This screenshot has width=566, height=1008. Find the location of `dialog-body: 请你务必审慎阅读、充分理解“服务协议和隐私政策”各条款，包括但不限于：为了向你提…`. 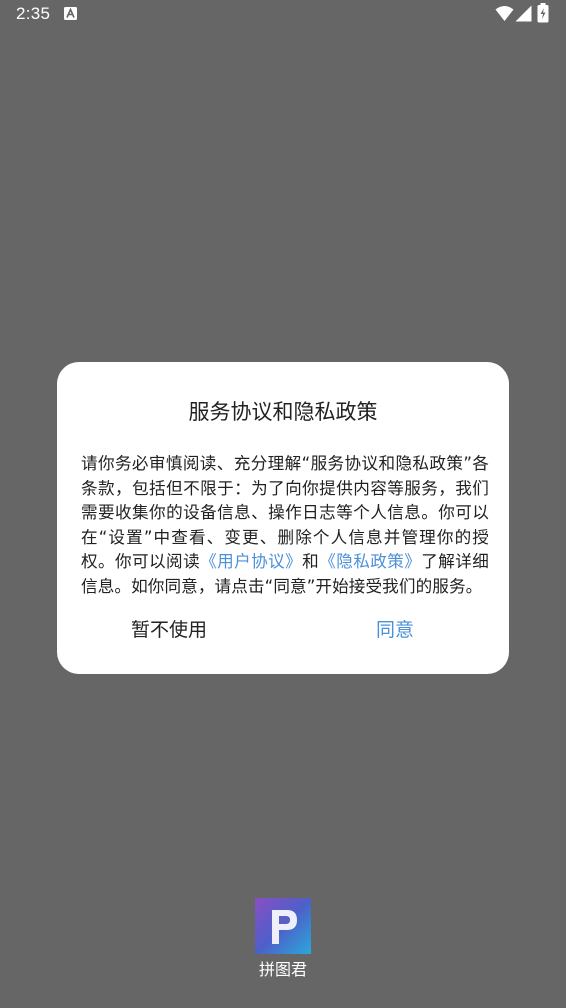

dialog-body: 请你务必审慎阅读、充分理解“服务协议和隐私政策”各条款，包括但不限于：为了向你提… is located at coordinates (285, 525).